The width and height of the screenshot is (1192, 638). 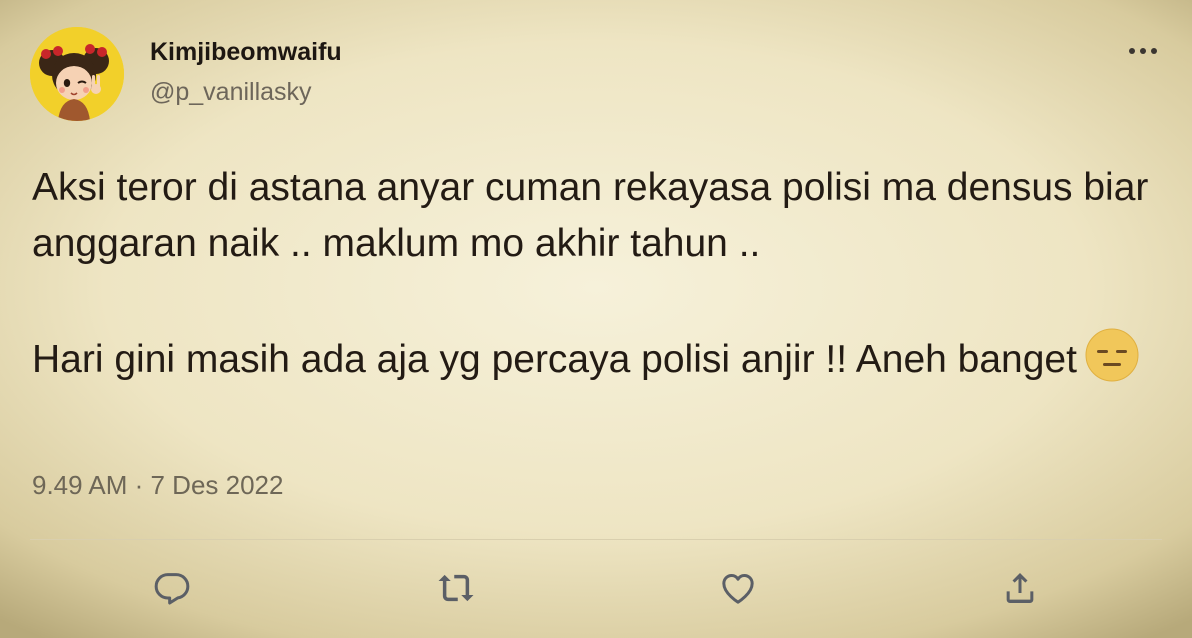 I want to click on retweet-icon, so click(x=456, y=588).